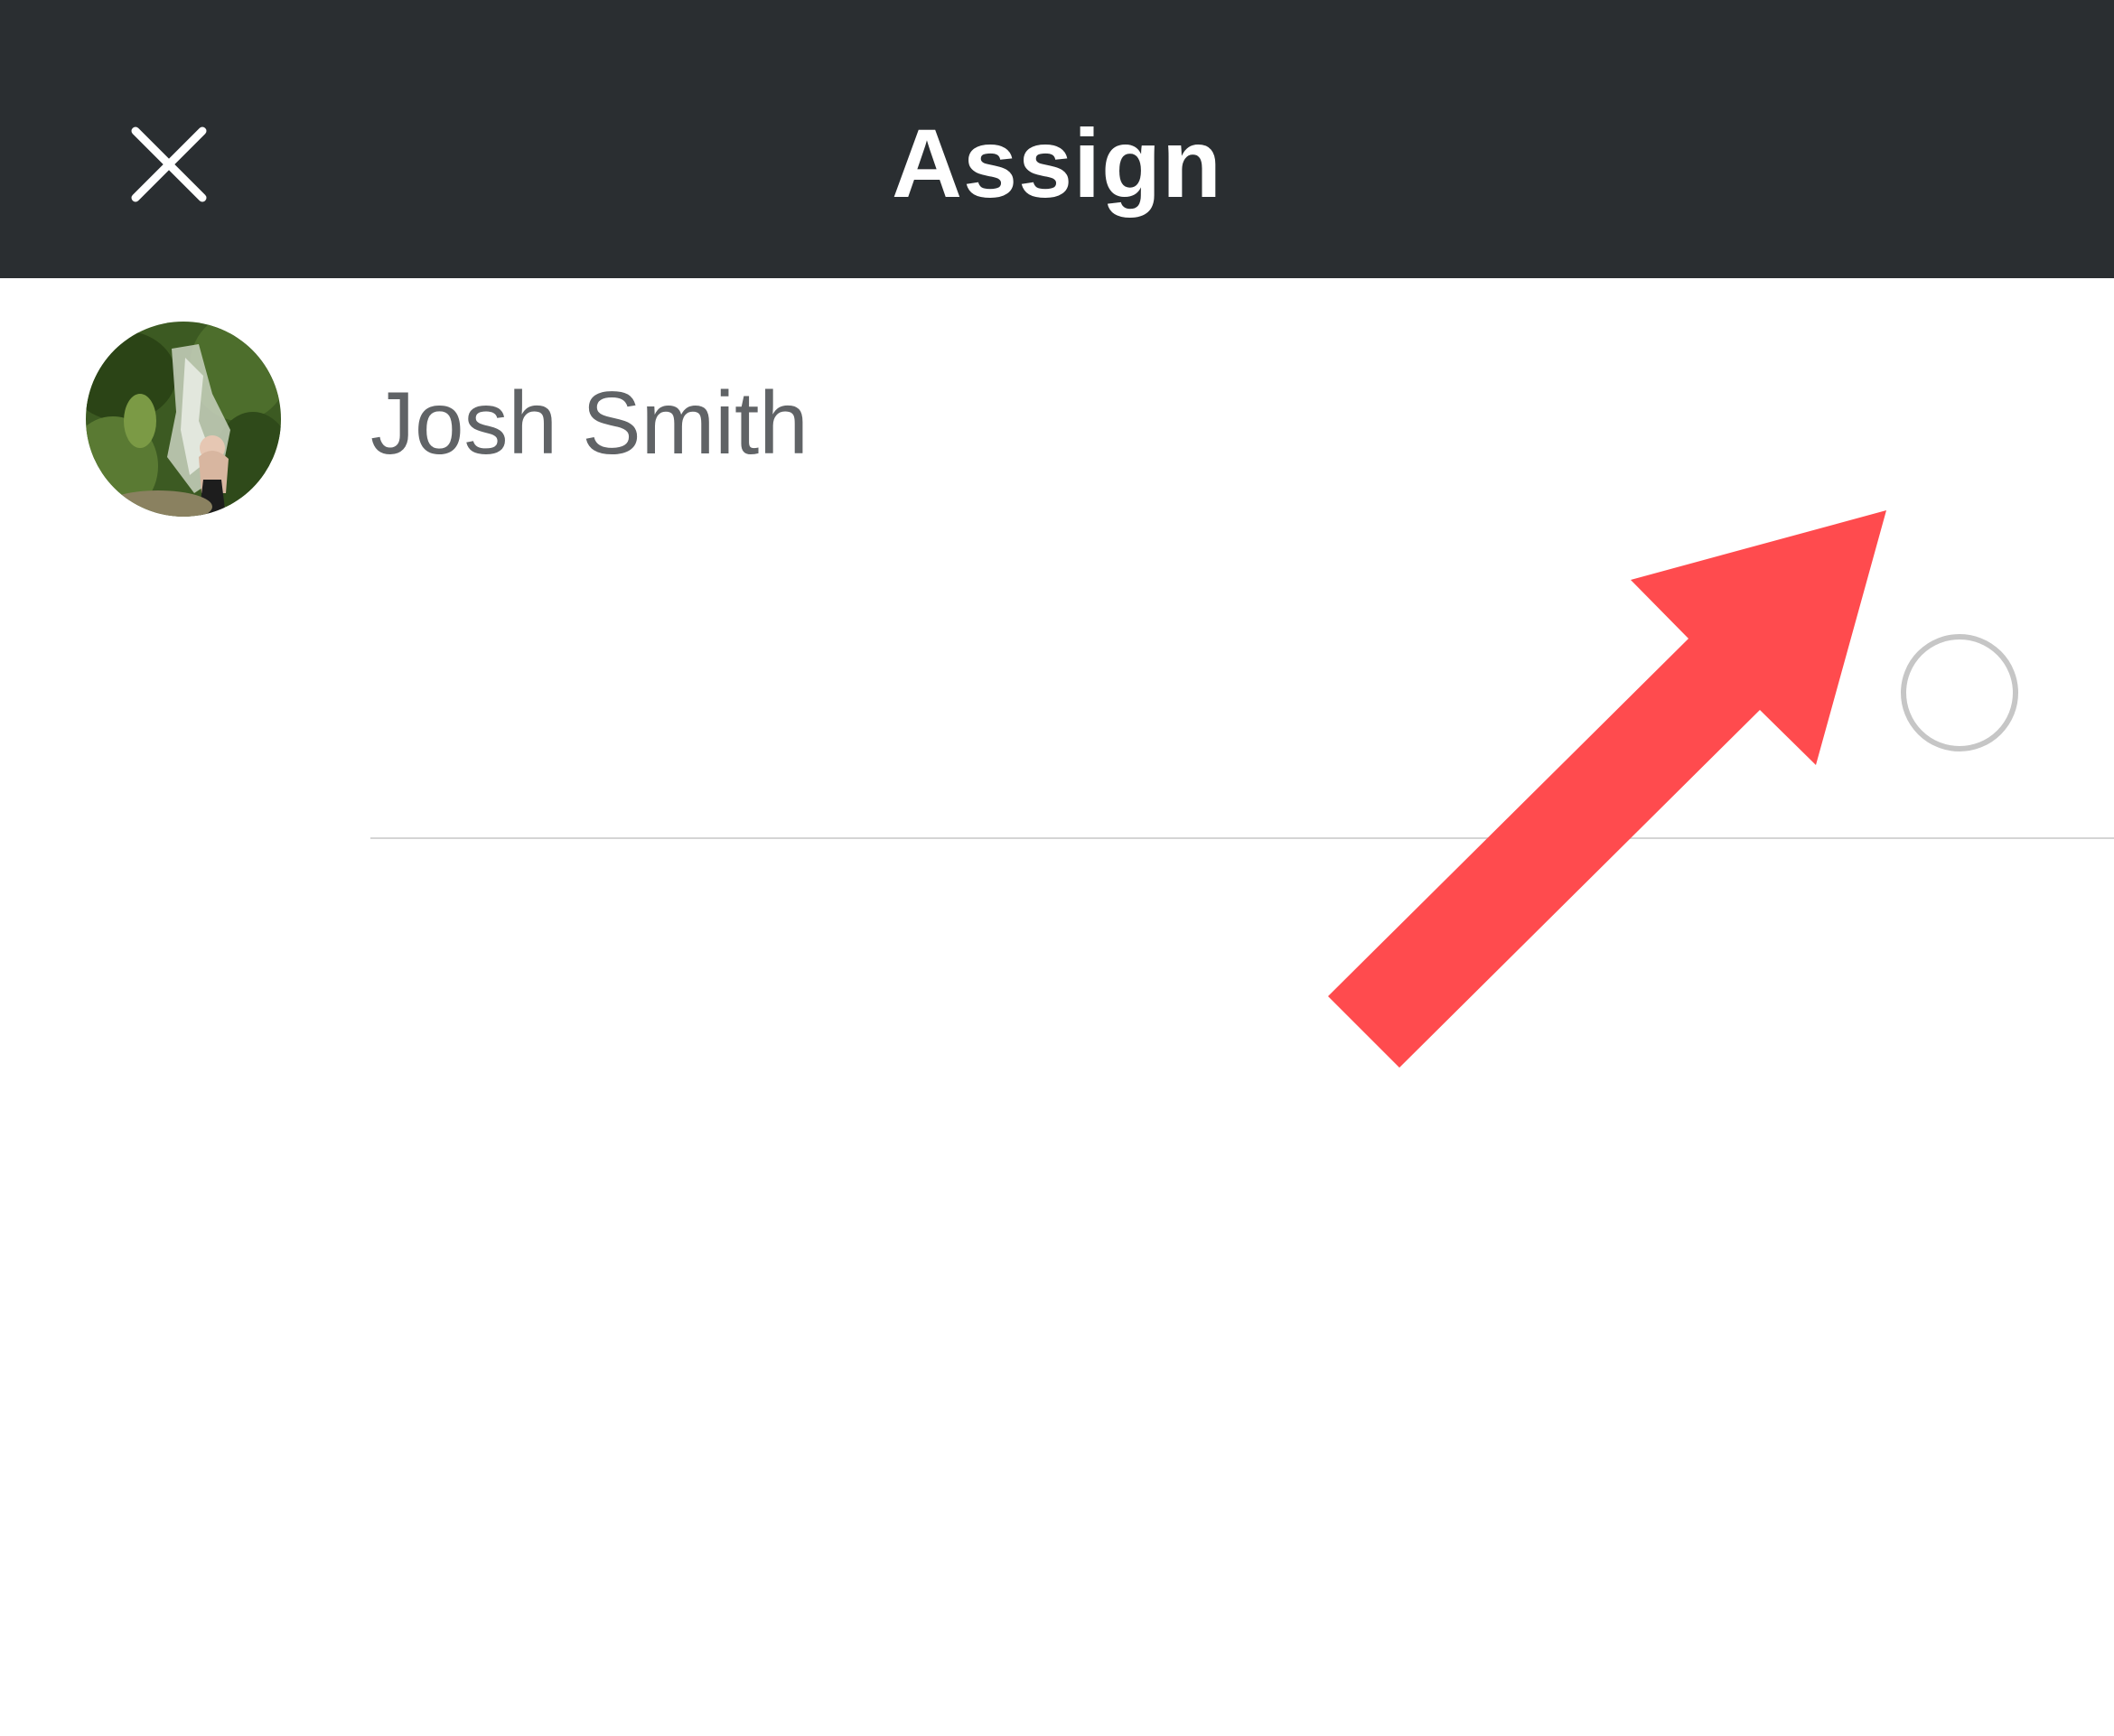 The height and width of the screenshot is (1736, 2114). I want to click on page-title: Assign, so click(1057, 163).